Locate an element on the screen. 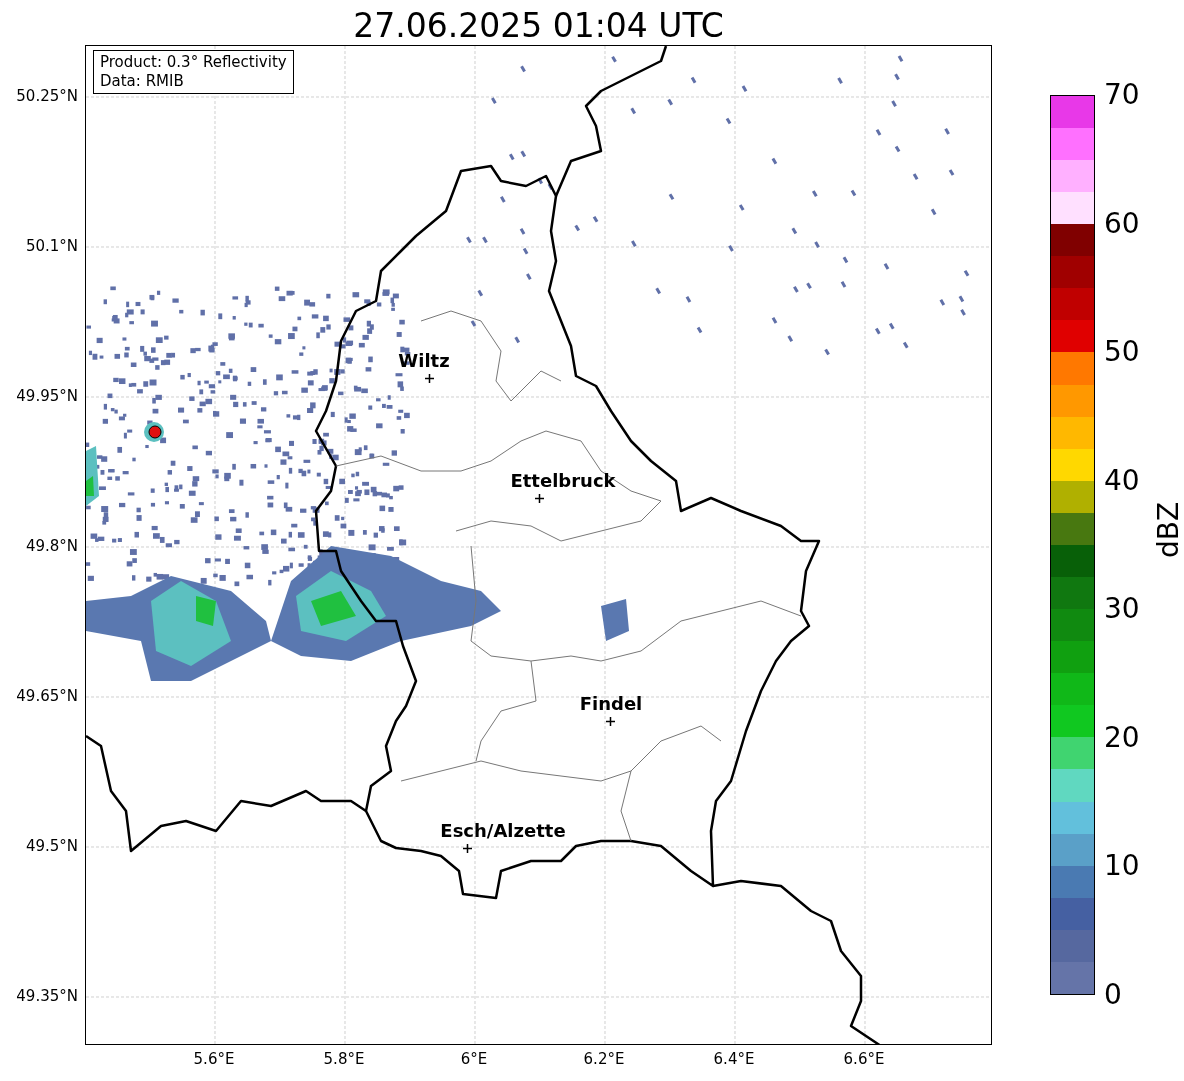 The width and height of the screenshot is (1184, 1081). axis-tick-label: 49.95°N is located at coordinates (47, 396).